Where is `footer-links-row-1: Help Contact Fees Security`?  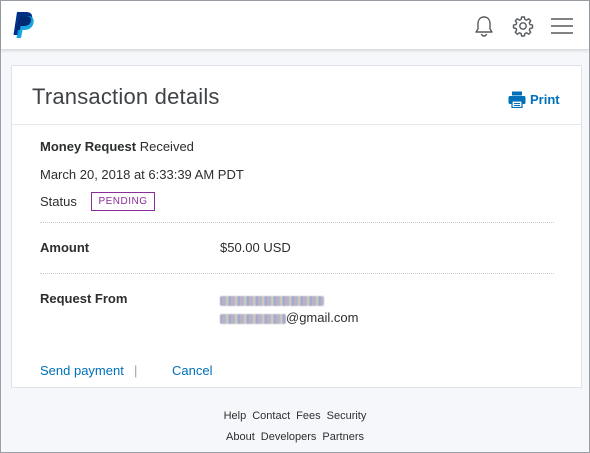
footer-links-row-1: Help Contact Fees Security is located at coordinates (295, 416).